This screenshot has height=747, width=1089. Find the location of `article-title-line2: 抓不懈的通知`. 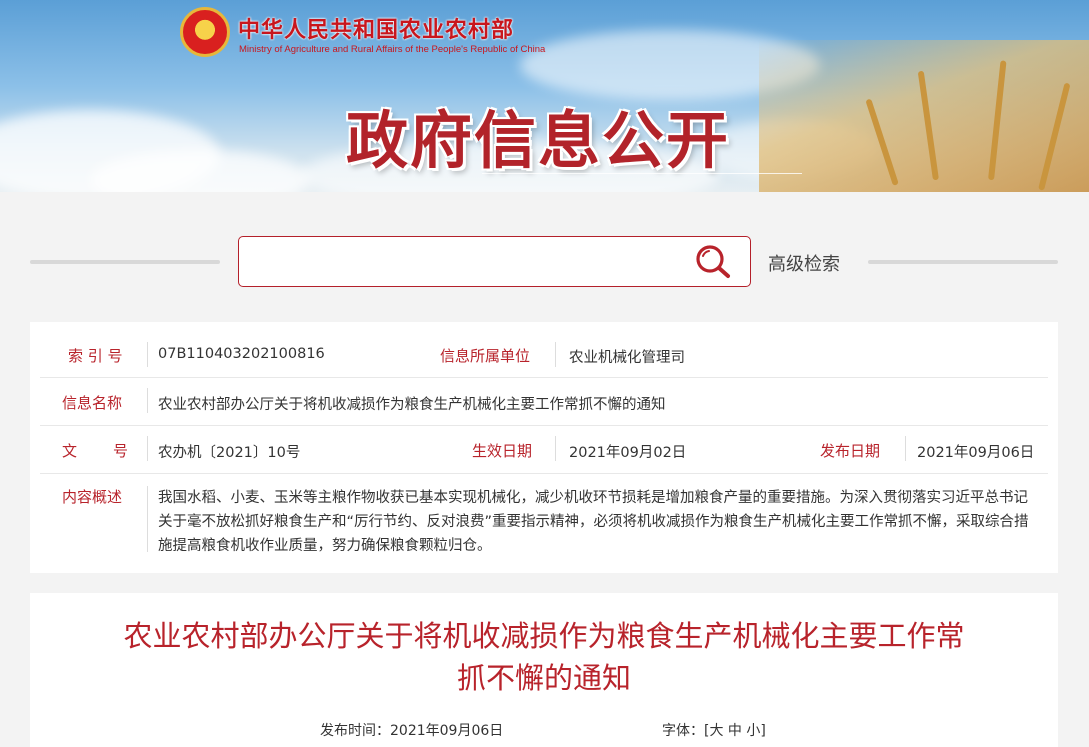

article-title-line2: 抓不懈的通知 is located at coordinates (543, 678).